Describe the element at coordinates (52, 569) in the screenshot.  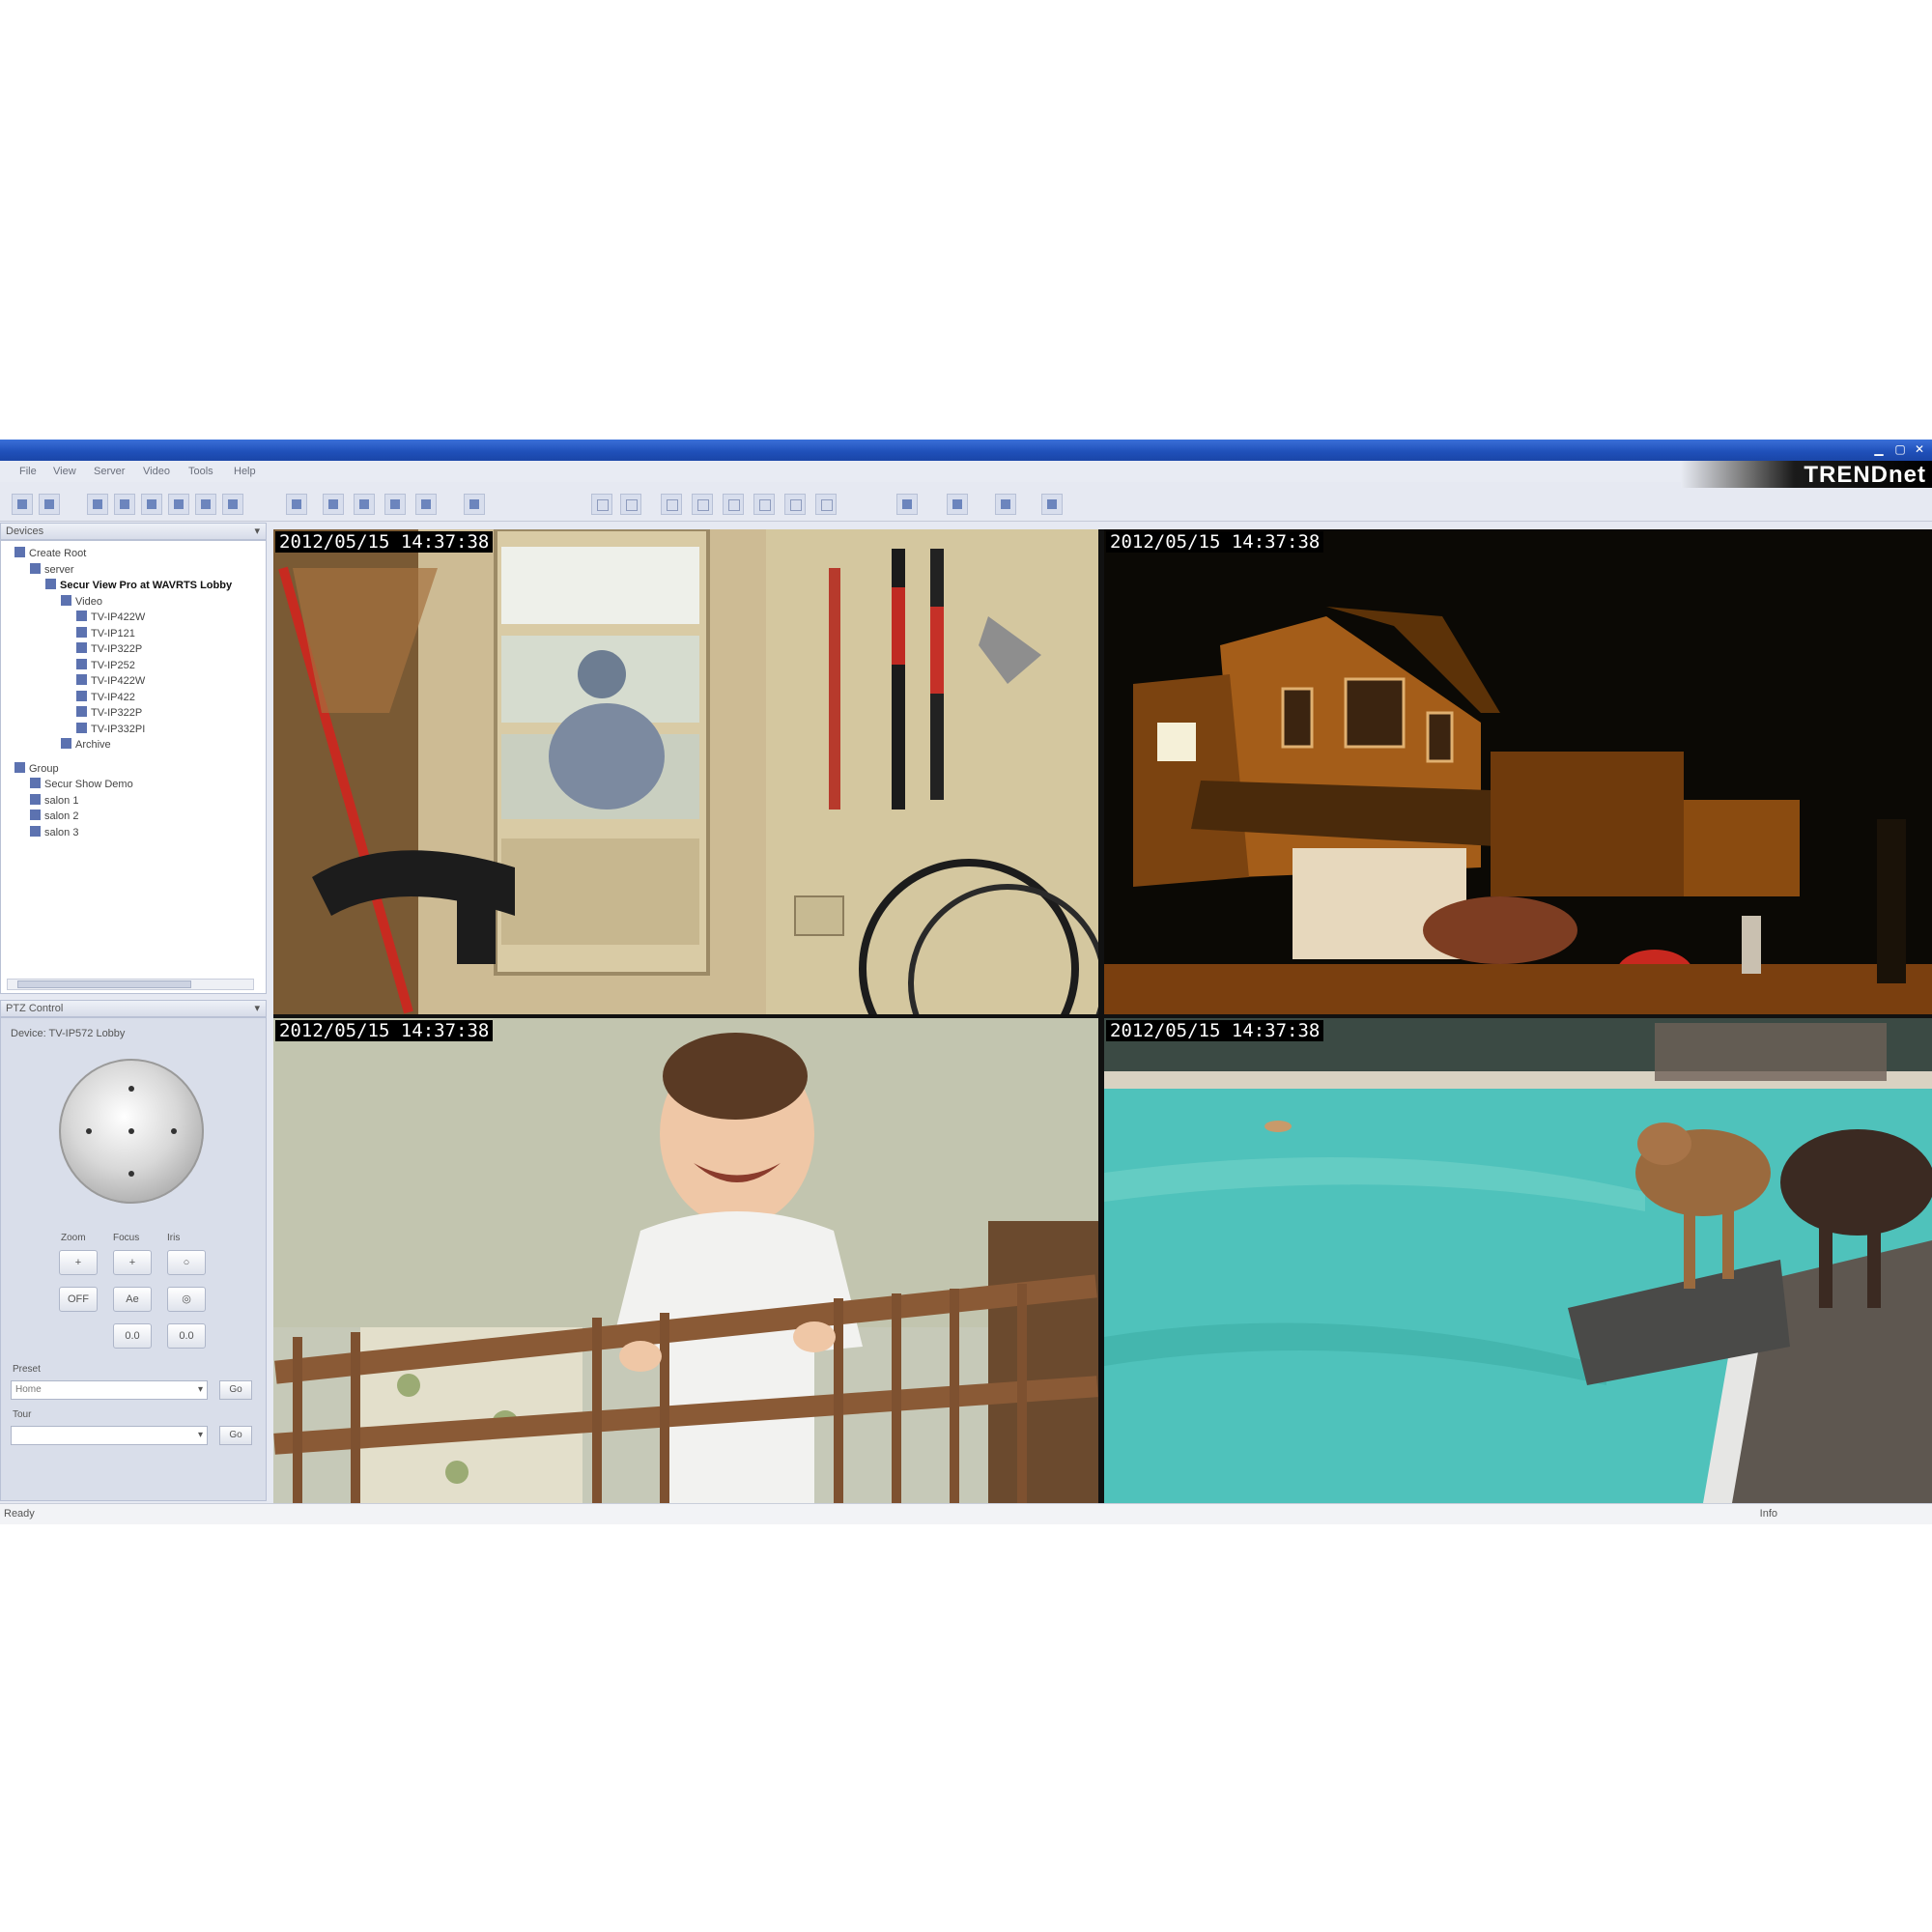
I see `tree-item: server` at that location.